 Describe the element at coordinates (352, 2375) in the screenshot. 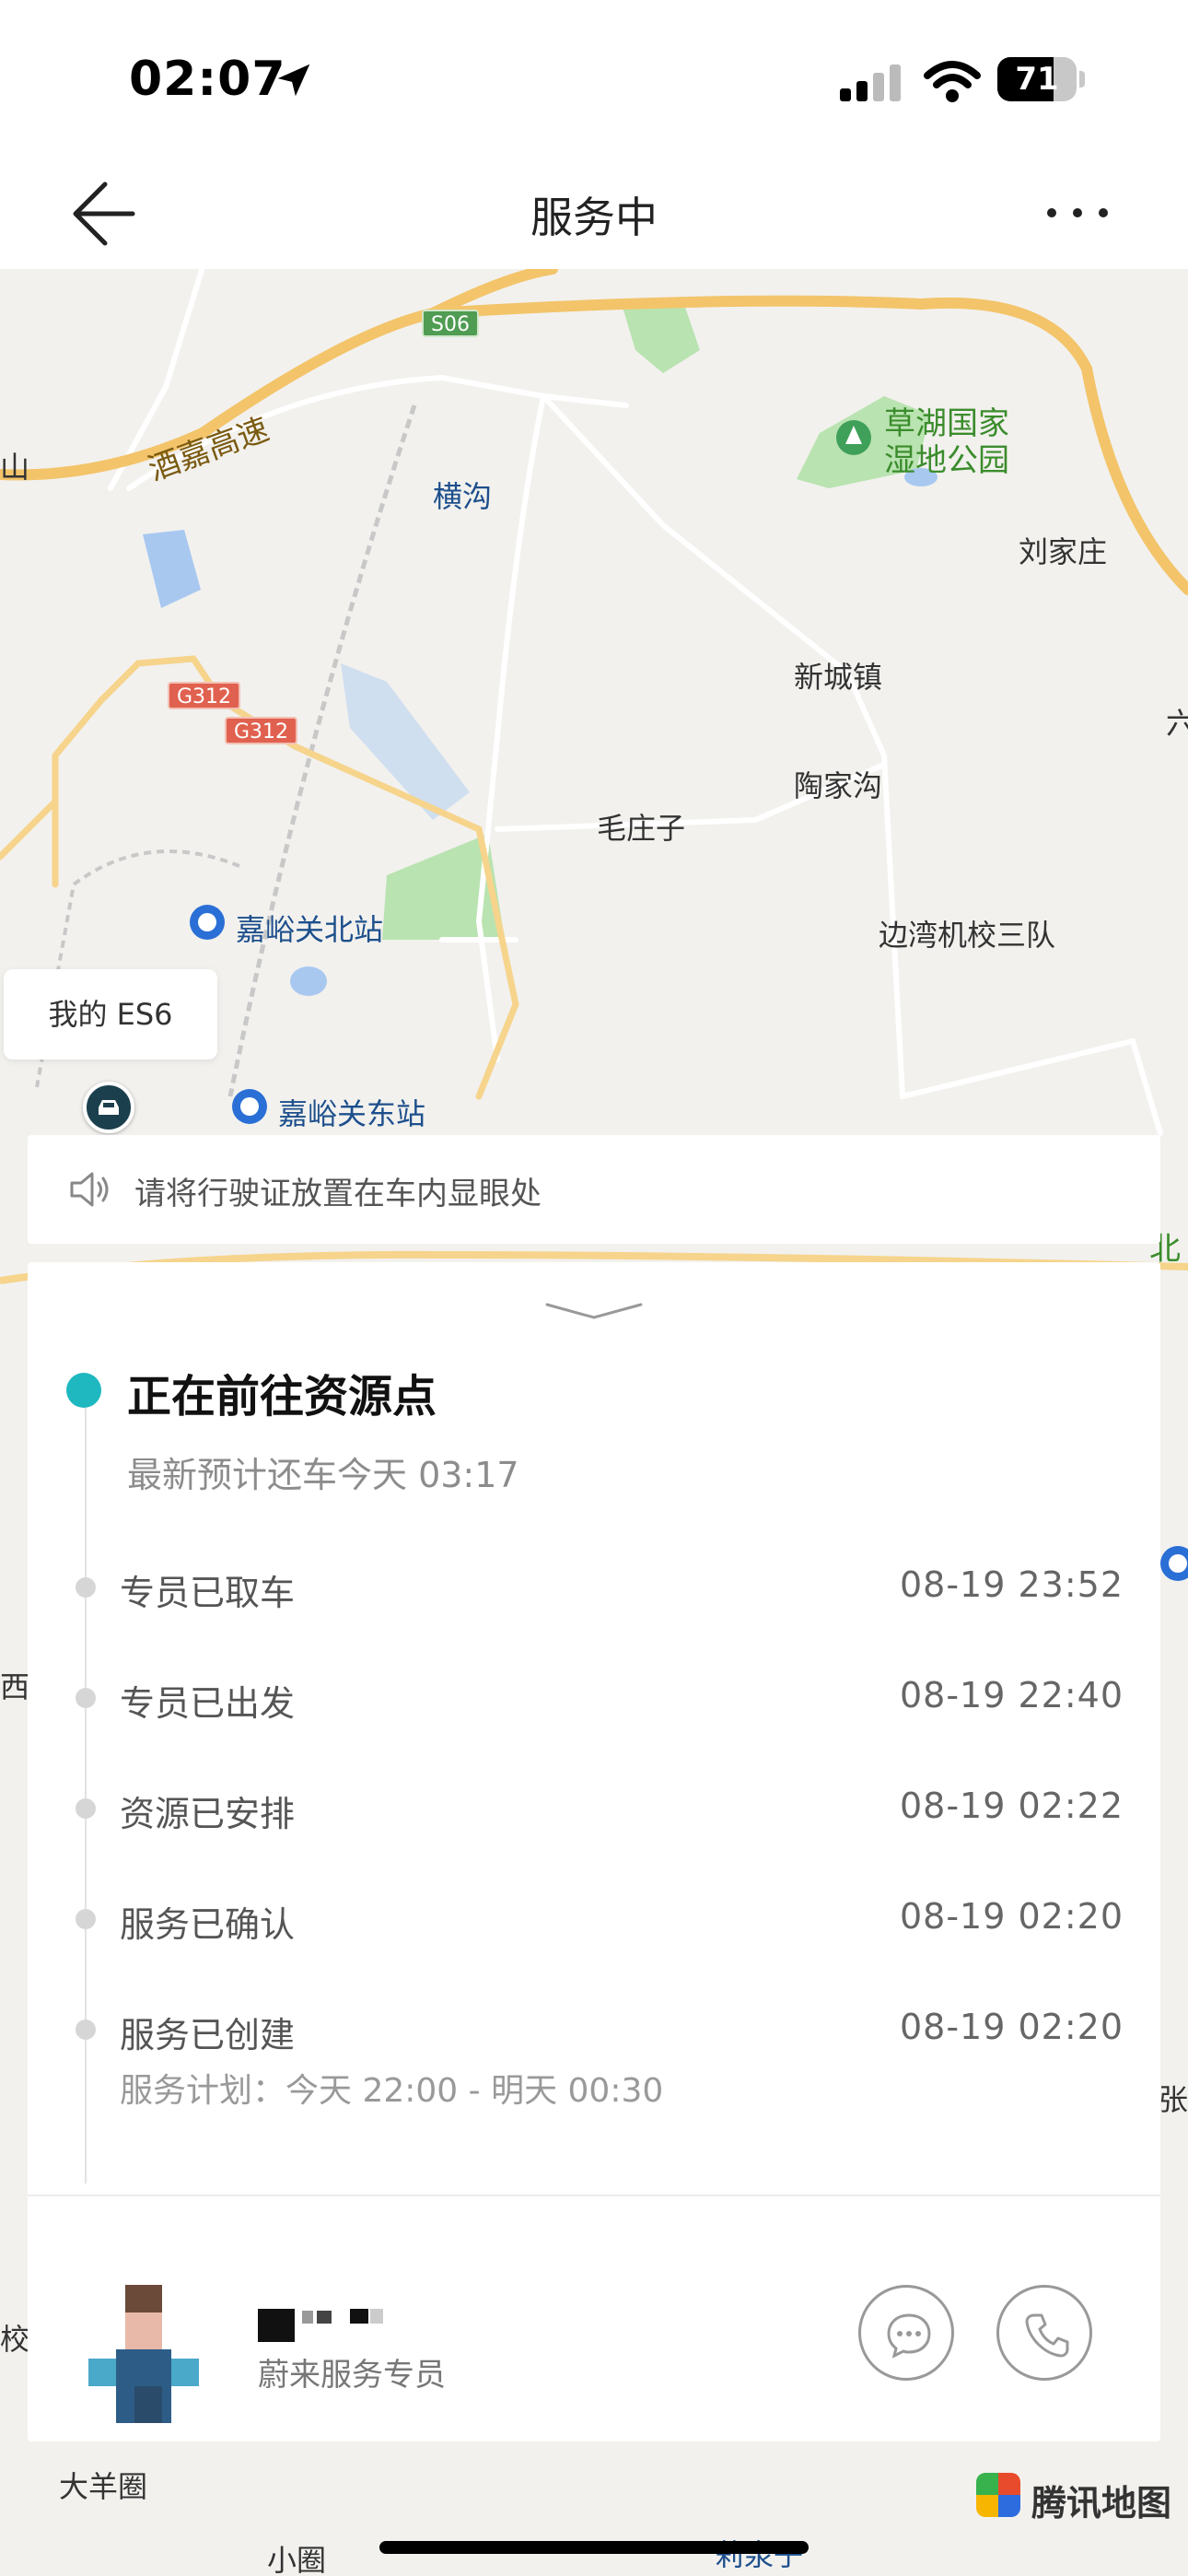

I see `agent-role: 蔚来服务专员` at that location.